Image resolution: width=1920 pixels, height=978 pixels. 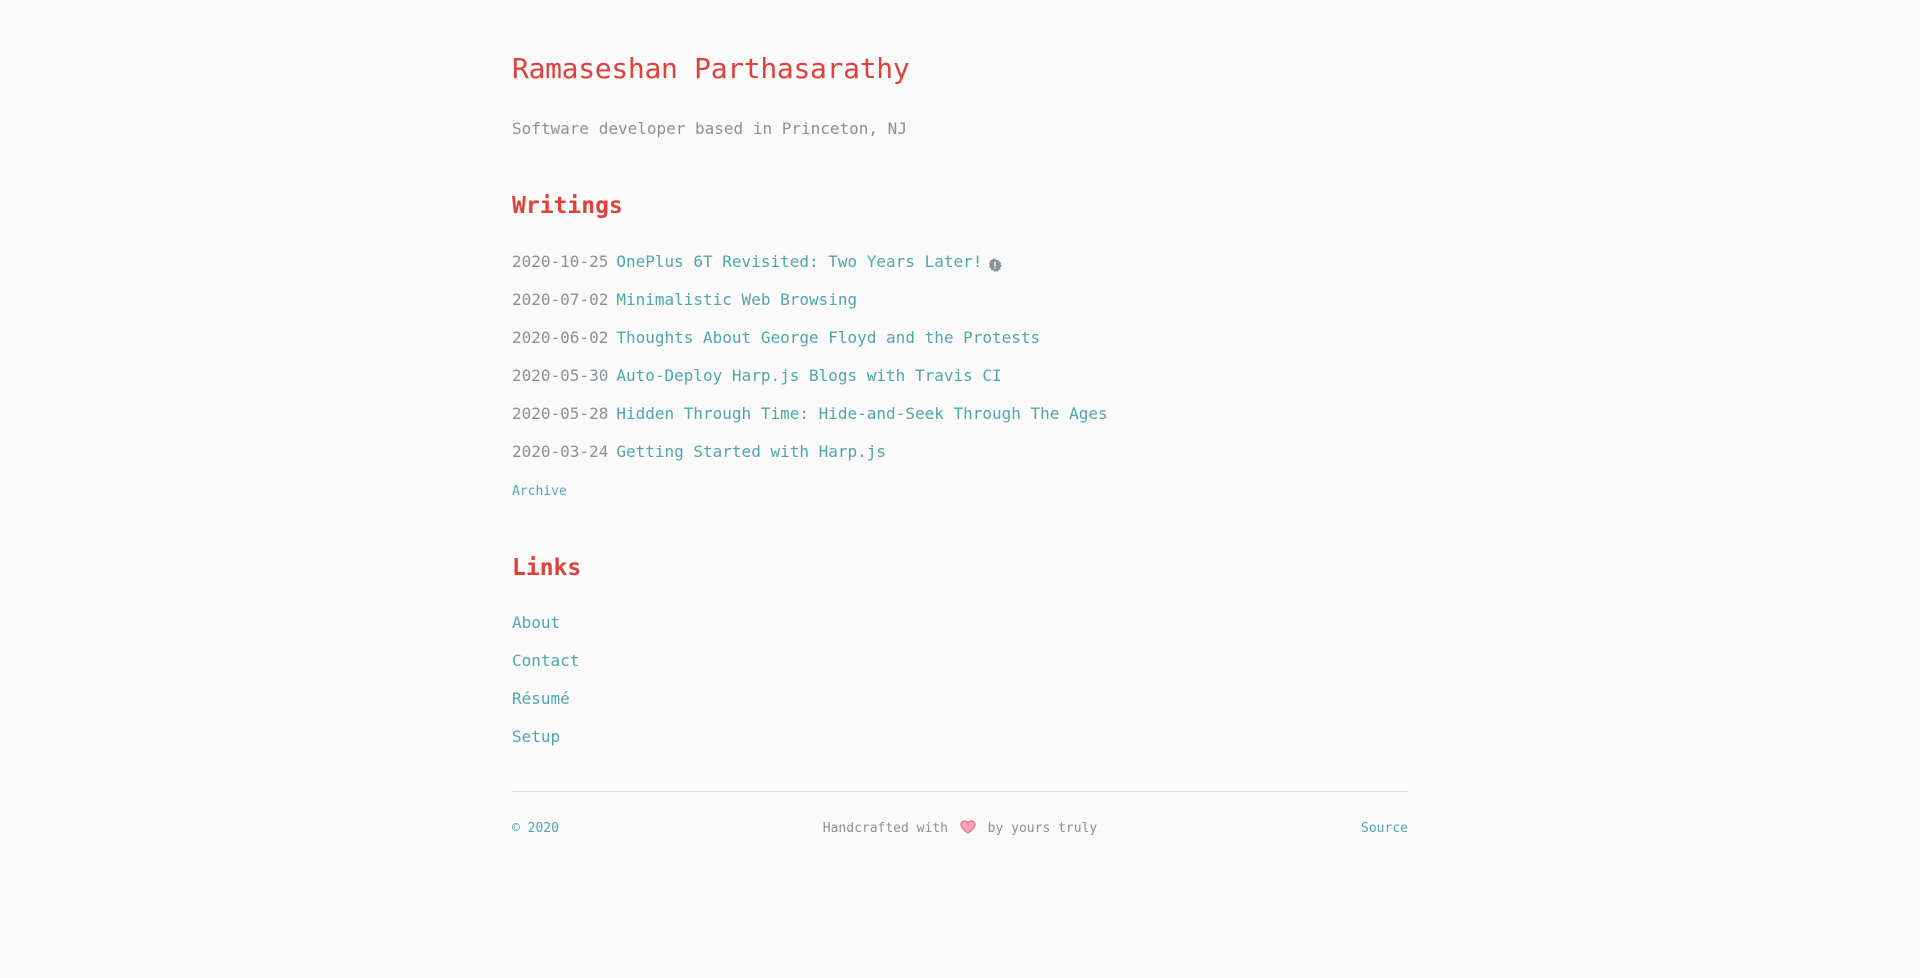 What do you see at coordinates (1384, 829) in the screenshot?
I see `source-link: Source` at bounding box center [1384, 829].